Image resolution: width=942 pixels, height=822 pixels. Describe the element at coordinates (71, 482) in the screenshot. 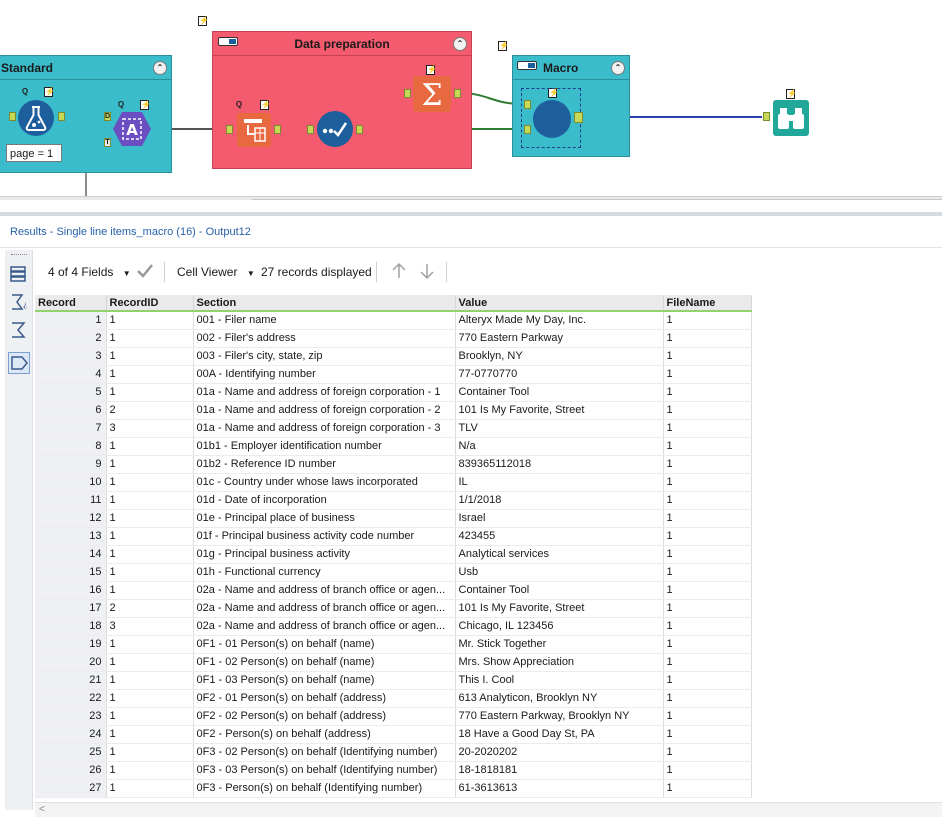

I see `record-number-cell: 10` at that location.